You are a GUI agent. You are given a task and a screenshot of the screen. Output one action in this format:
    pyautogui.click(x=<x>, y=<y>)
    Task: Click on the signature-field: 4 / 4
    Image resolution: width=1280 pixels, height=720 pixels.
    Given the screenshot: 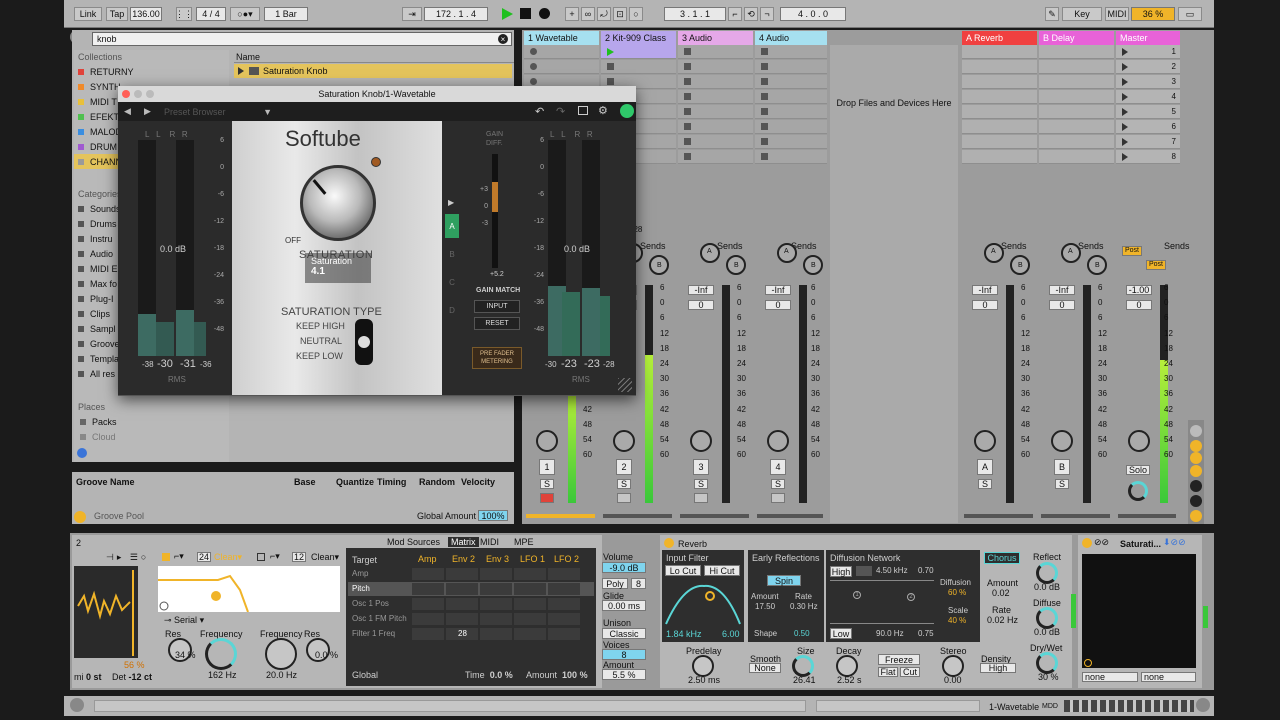 What is the action you would take?
    pyautogui.click(x=211, y=14)
    